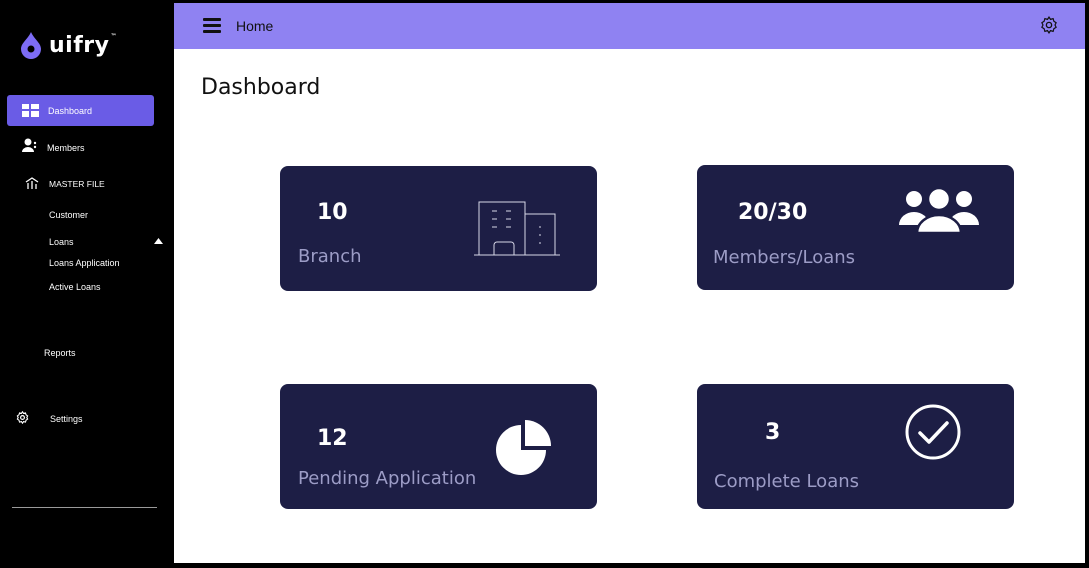 This screenshot has height=568, width=1089. Describe the element at coordinates (773, 212) in the screenshot. I see `stat-value: 20/30` at that location.